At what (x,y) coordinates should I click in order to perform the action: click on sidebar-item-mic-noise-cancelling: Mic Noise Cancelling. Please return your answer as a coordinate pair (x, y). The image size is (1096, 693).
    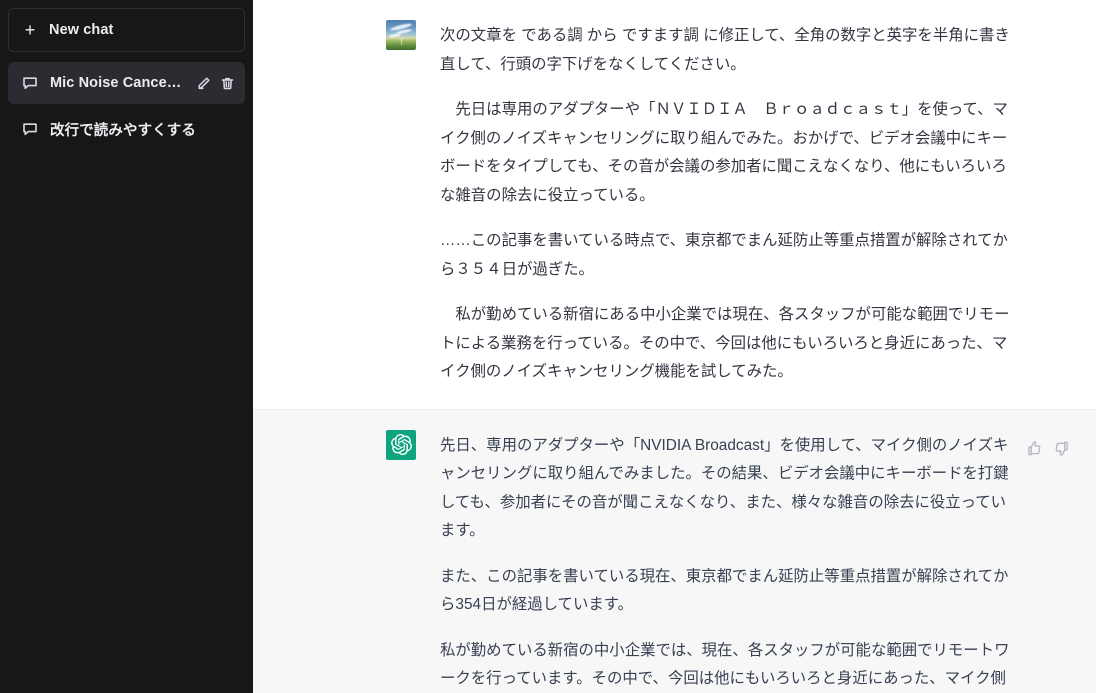
    Looking at the image, I should click on (126, 83).